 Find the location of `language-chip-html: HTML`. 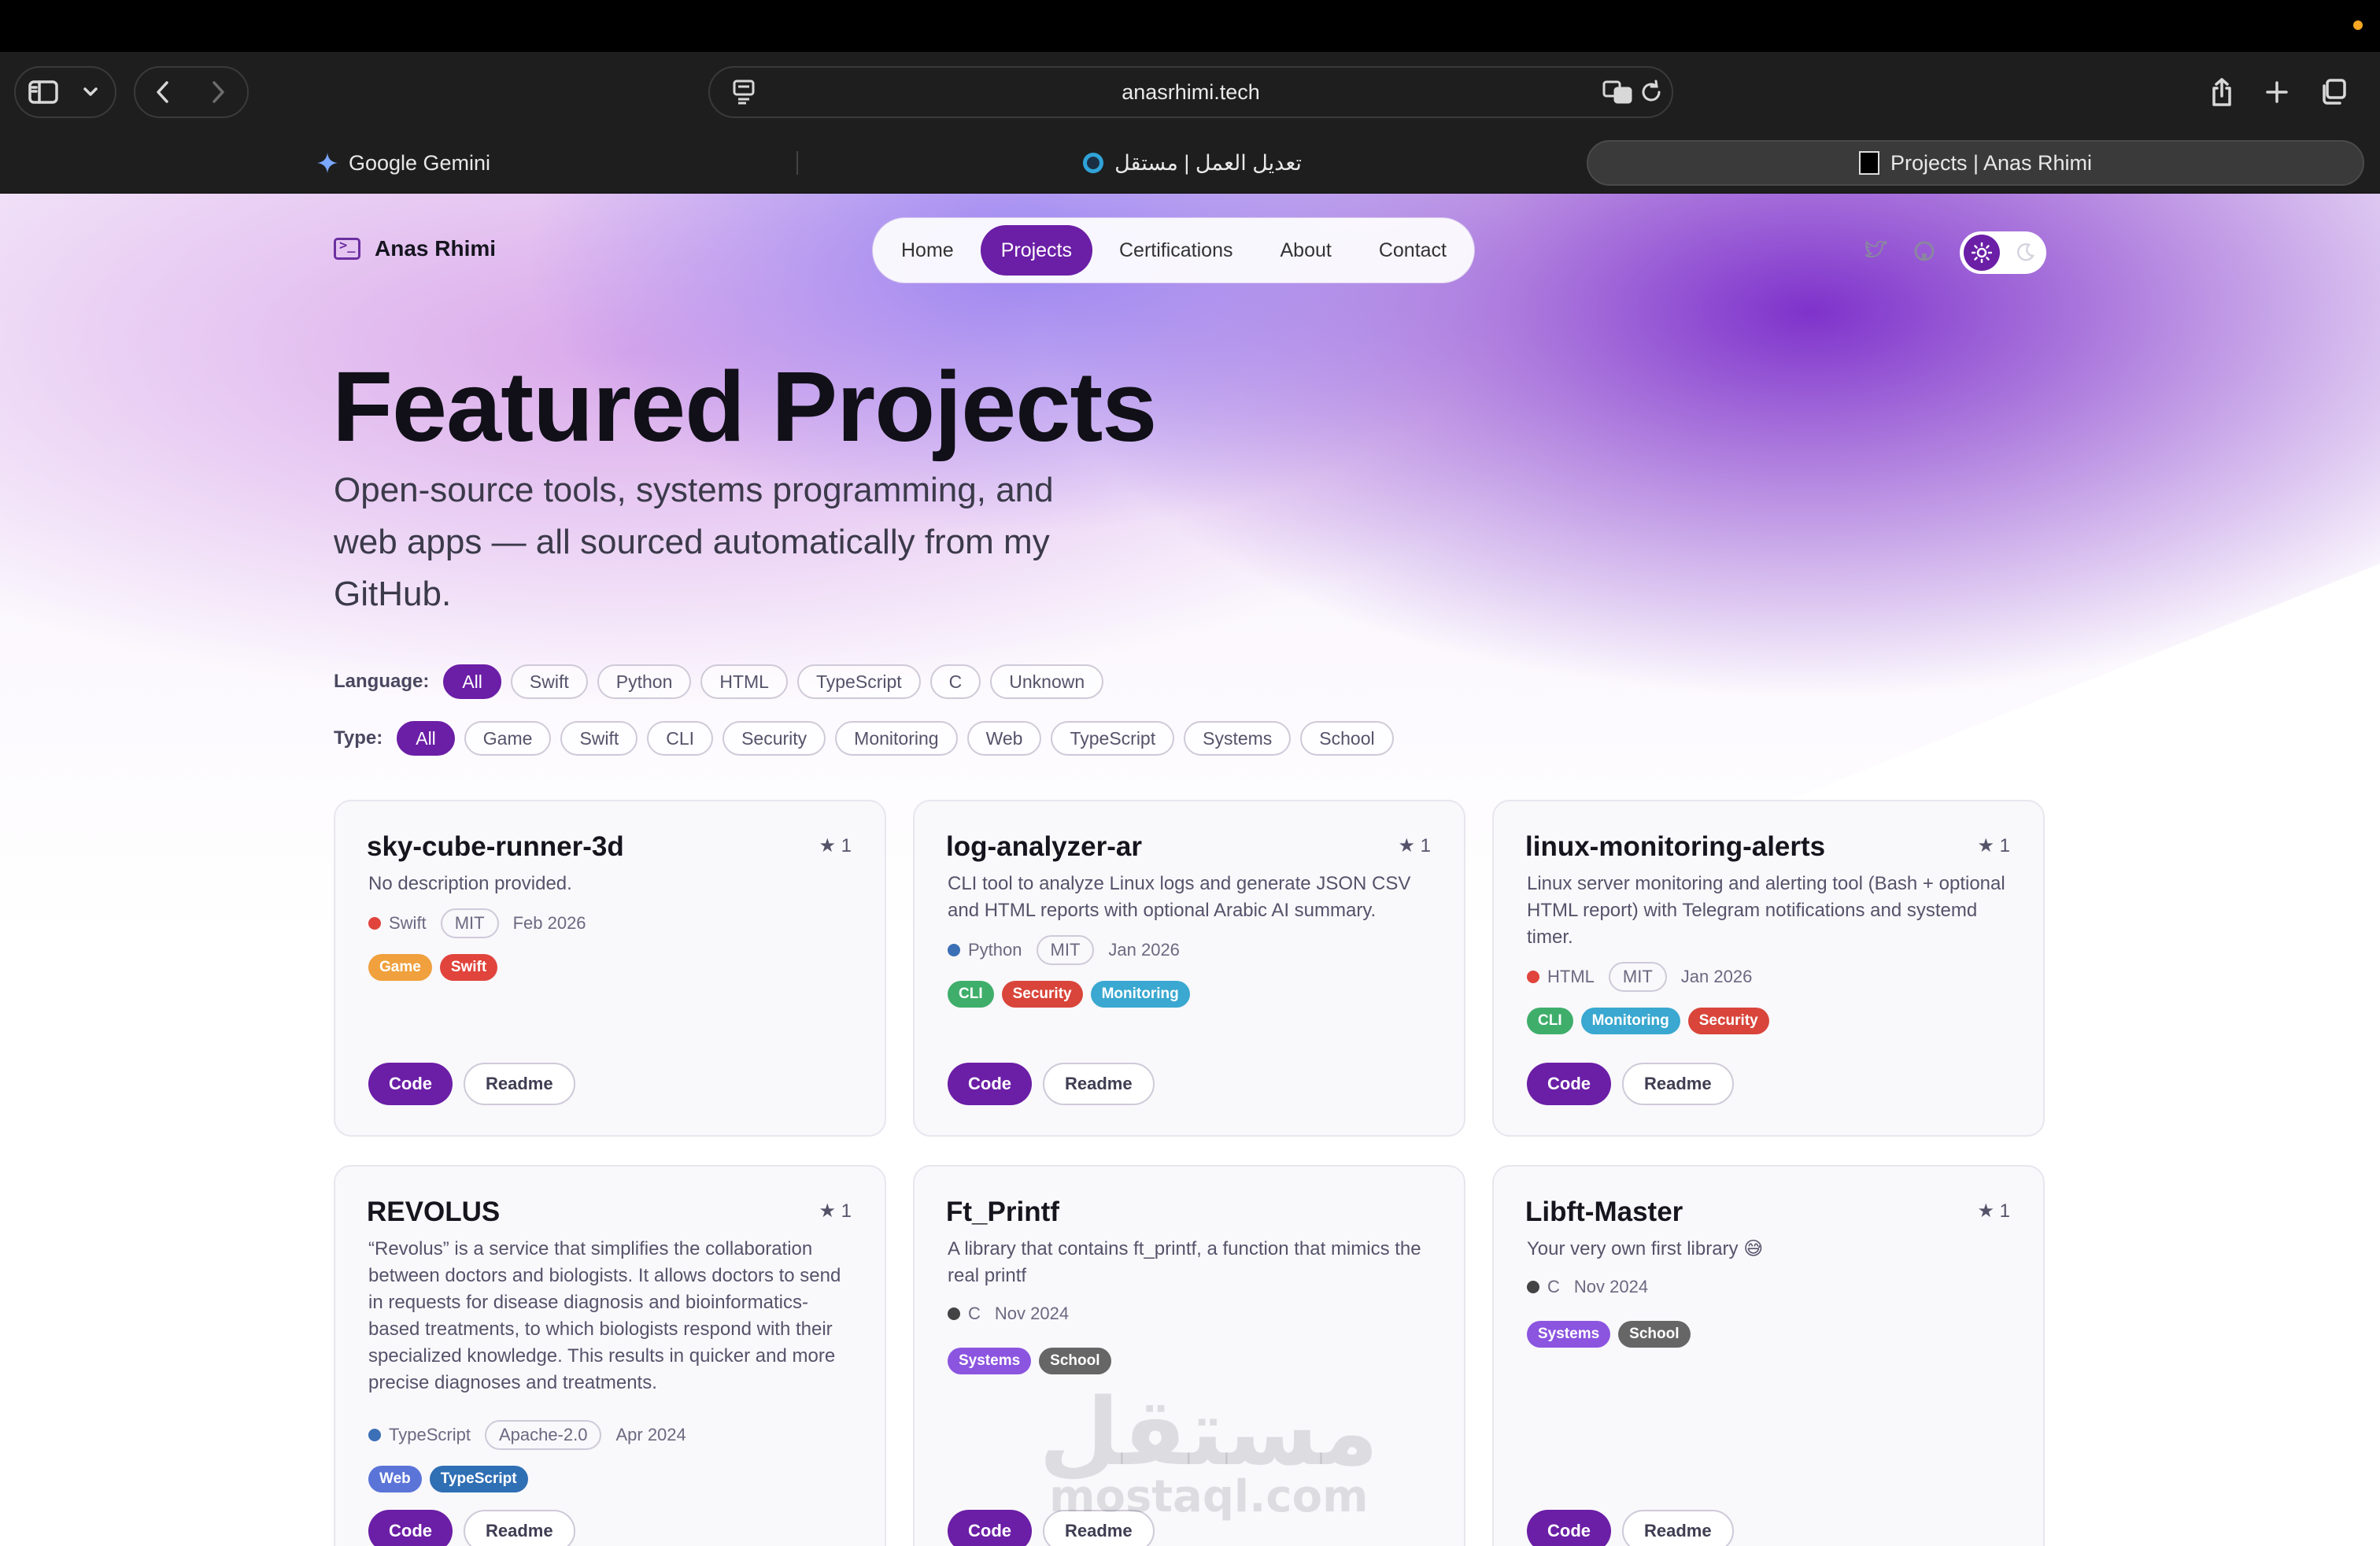

language-chip-html: HTML is located at coordinates (744, 681).